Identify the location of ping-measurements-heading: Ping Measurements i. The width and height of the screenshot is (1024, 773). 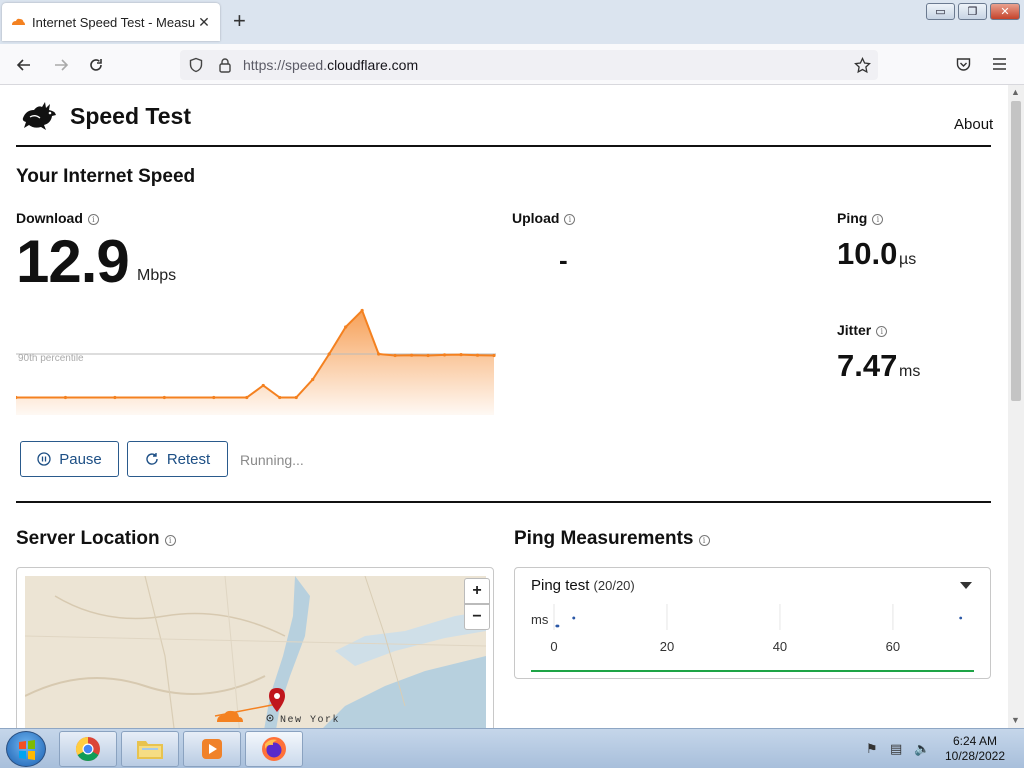
(612, 539).